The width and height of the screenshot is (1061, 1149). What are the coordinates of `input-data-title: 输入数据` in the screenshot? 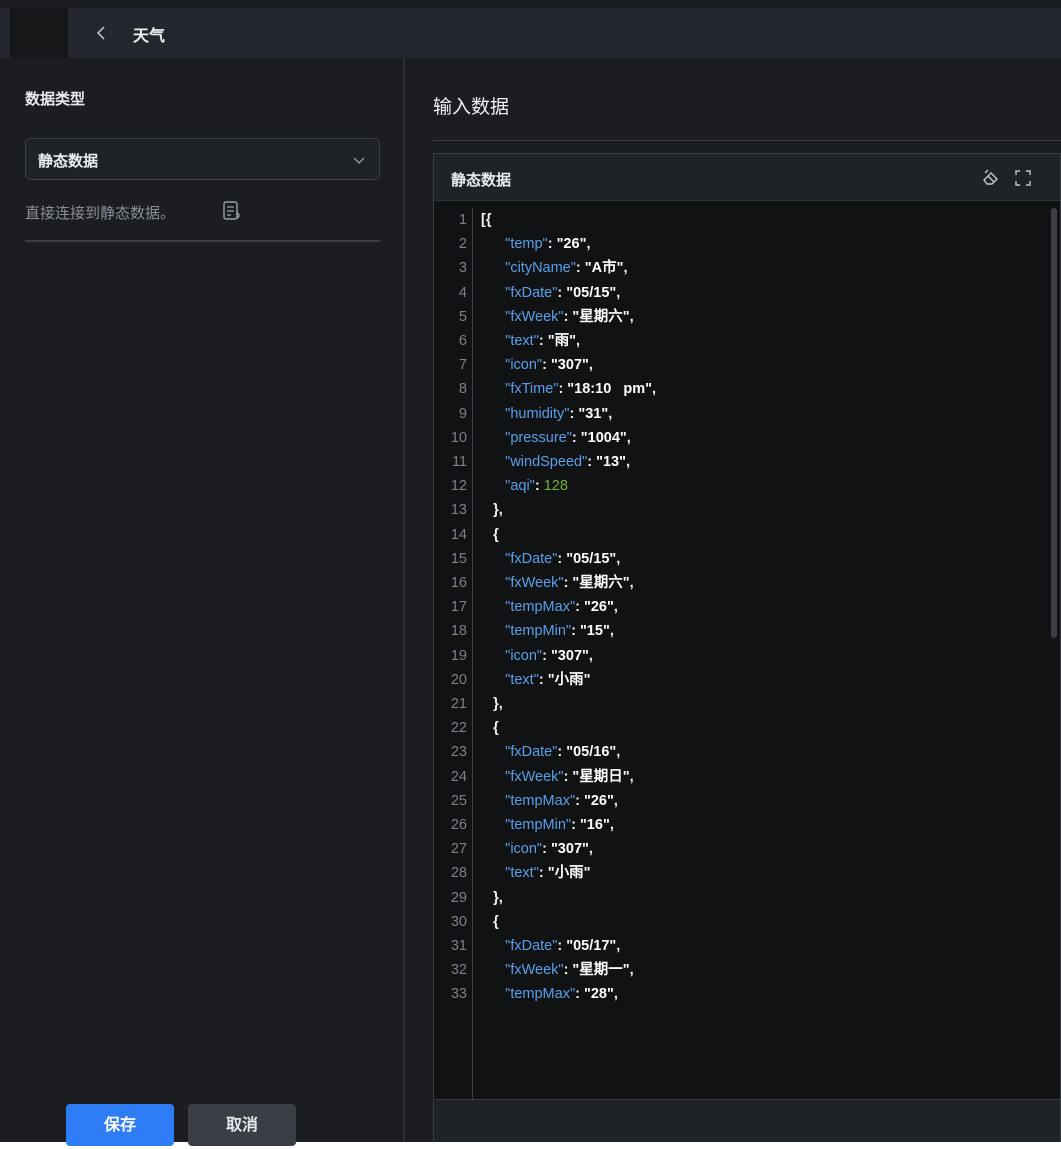 It's located at (471, 107).